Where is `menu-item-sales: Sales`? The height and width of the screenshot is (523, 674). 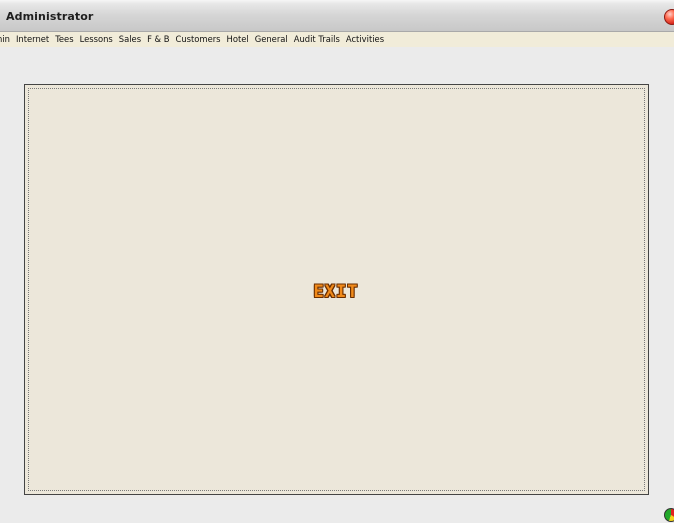 menu-item-sales: Sales is located at coordinates (130, 39).